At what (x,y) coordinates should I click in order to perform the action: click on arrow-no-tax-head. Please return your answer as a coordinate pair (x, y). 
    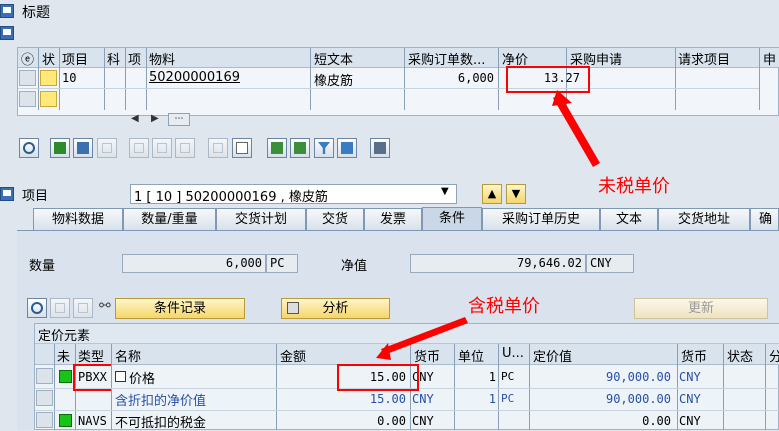
    Looking at the image, I should click on (562, 98).